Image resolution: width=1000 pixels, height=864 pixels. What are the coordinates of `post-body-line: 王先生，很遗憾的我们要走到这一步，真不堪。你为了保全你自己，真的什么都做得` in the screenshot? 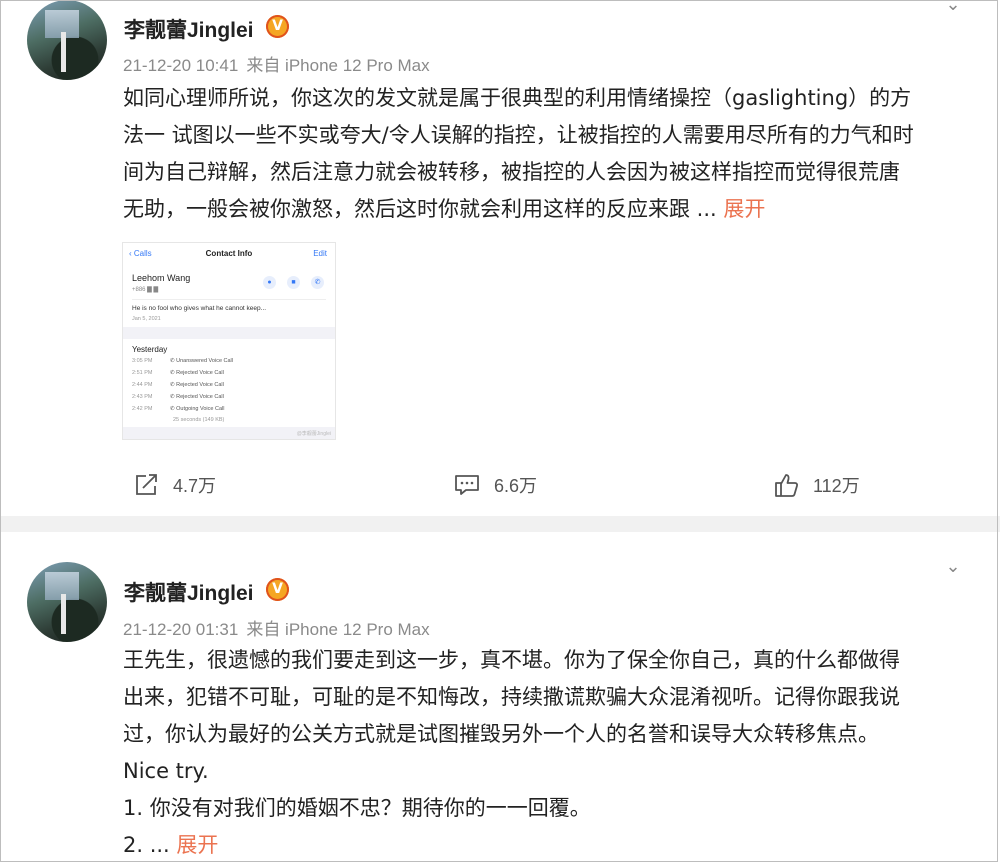 It's located at (511, 660).